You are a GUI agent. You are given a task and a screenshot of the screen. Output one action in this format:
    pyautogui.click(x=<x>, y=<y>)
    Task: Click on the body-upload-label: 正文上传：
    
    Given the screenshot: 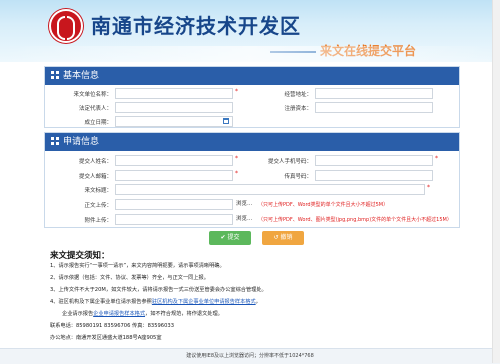 What is the action you would take?
    pyautogui.click(x=98, y=206)
    